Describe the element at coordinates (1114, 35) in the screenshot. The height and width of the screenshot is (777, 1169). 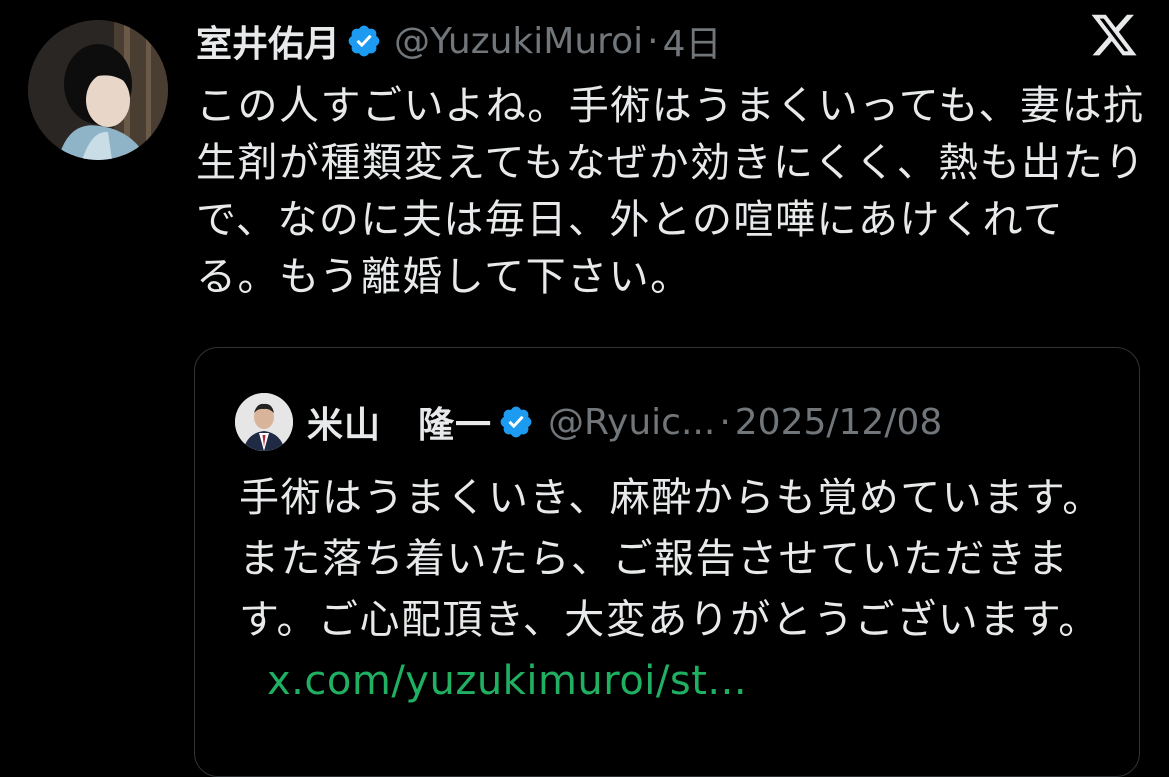
I see `x-logo-icon` at that location.